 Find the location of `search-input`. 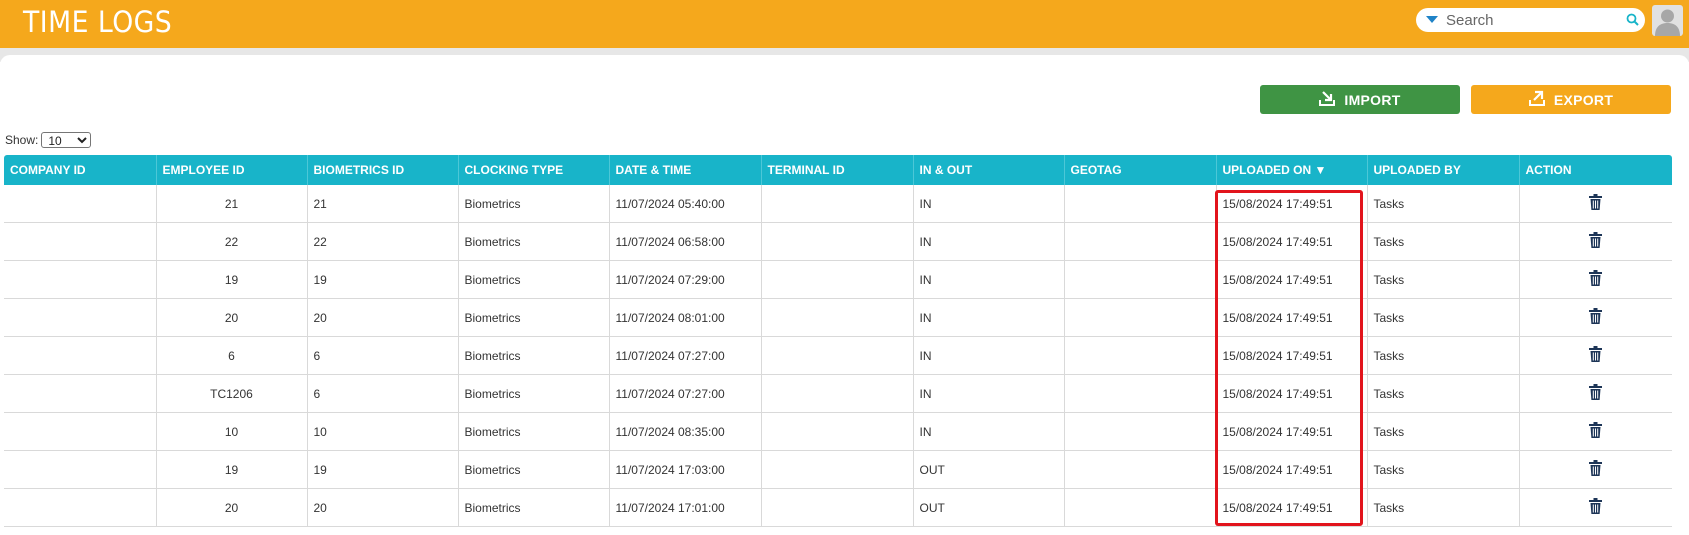

search-input is located at coordinates (1531, 20).